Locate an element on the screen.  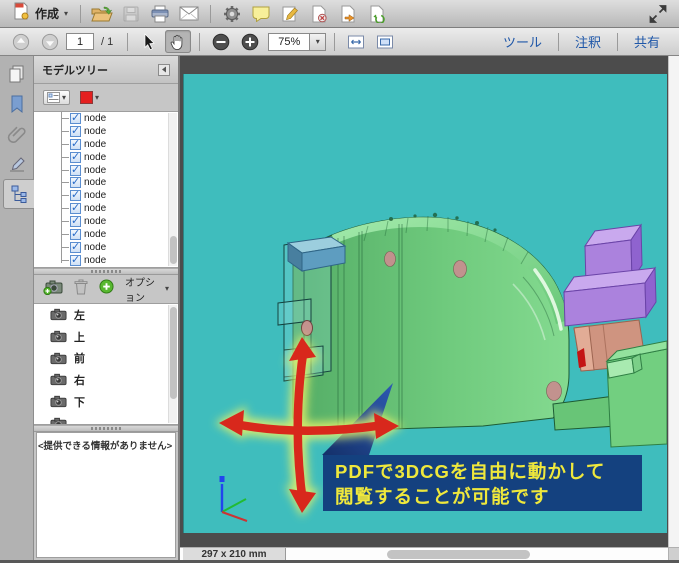
signatures-panel-button is located at coordinates (17, 165).